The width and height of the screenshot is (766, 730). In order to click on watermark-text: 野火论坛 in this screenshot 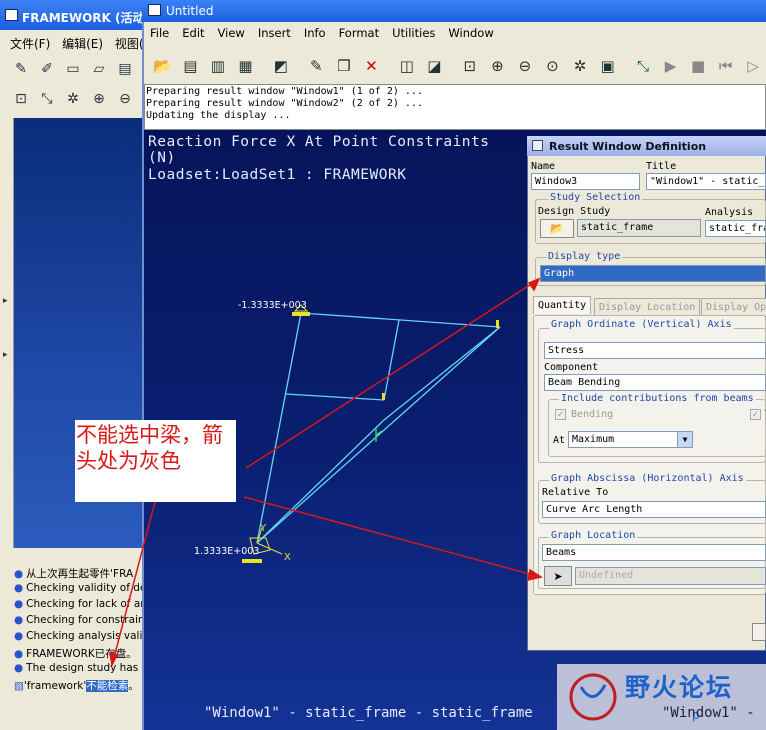, I will do `click(679, 687)`.